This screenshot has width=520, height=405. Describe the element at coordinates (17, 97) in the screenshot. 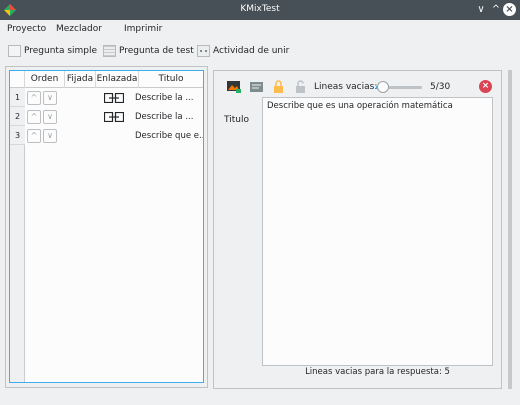

I see `row-number: 1` at that location.